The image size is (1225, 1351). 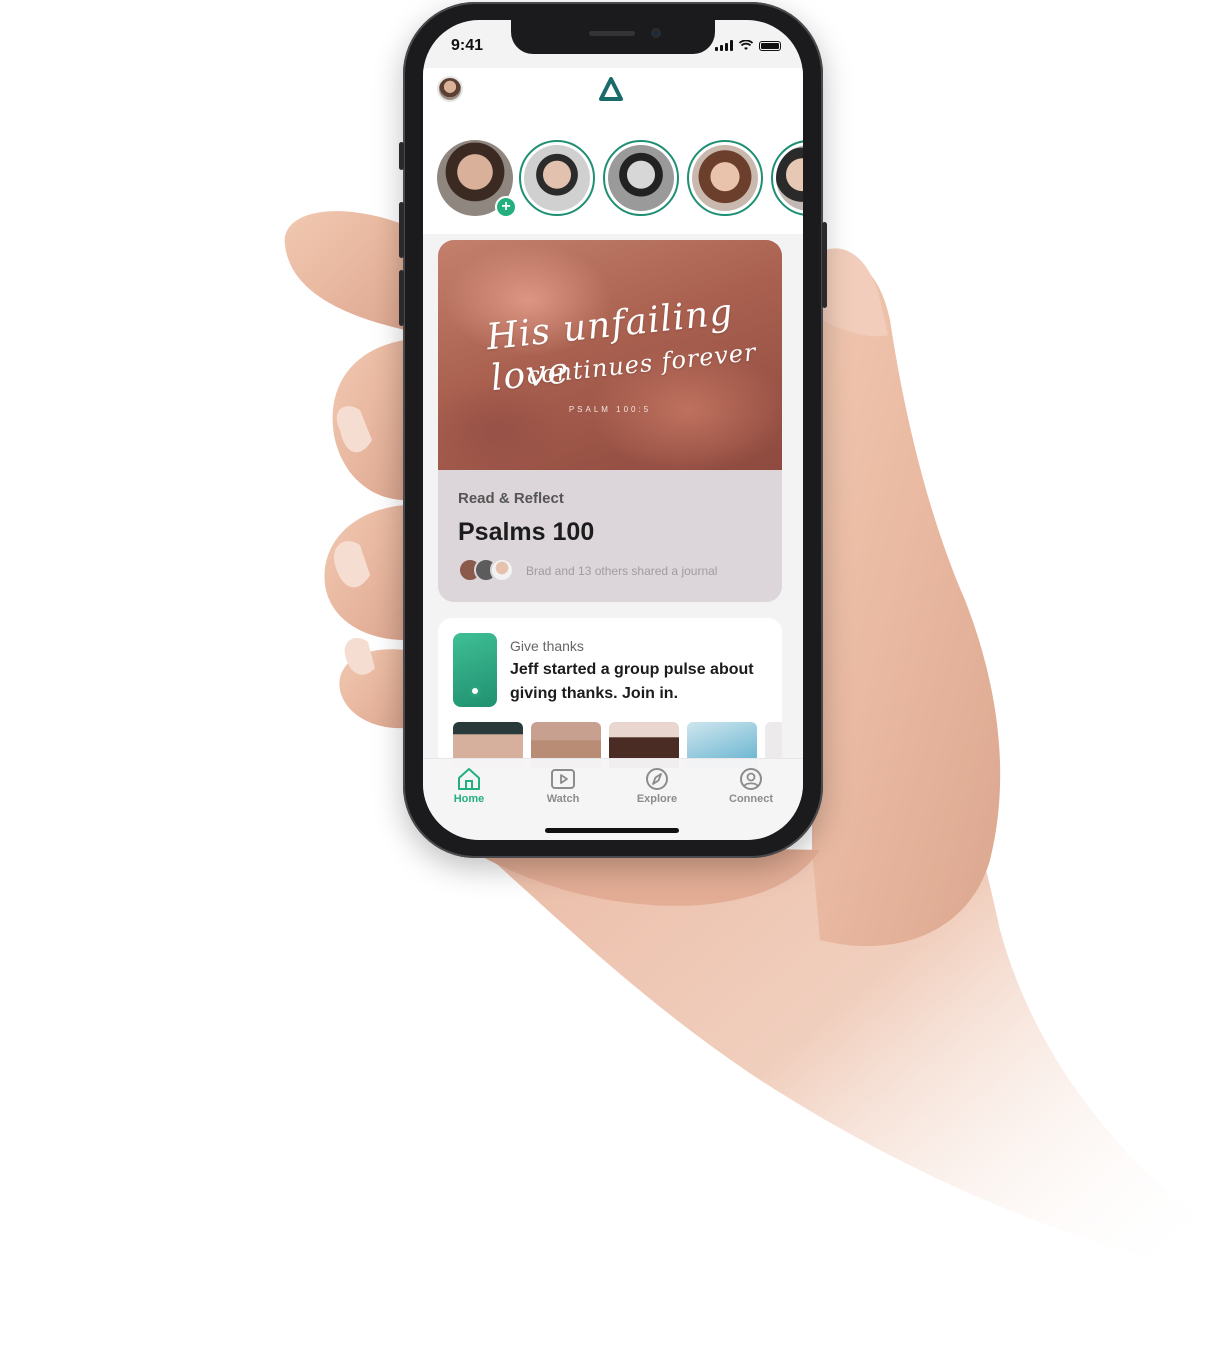 What do you see at coordinates (724, 45) in the screenshot?
I see `signal-icon` at bounding box center [724, 45].